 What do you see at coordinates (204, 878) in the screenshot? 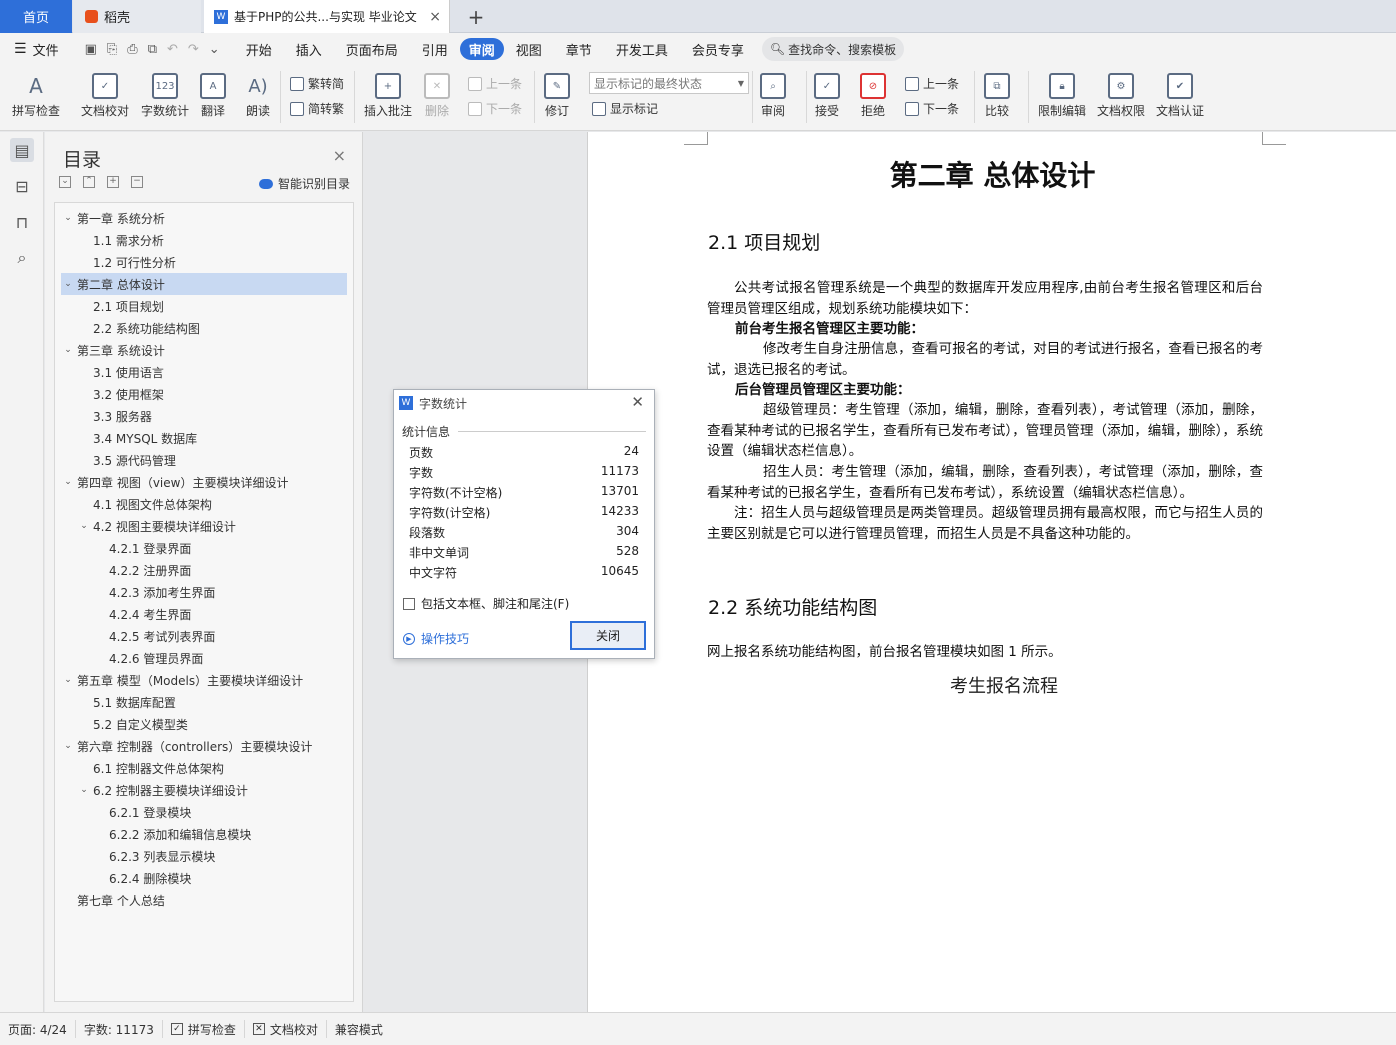
I see `toc-item: 6.2.4 删除模块` at bounding box center [204, 878].